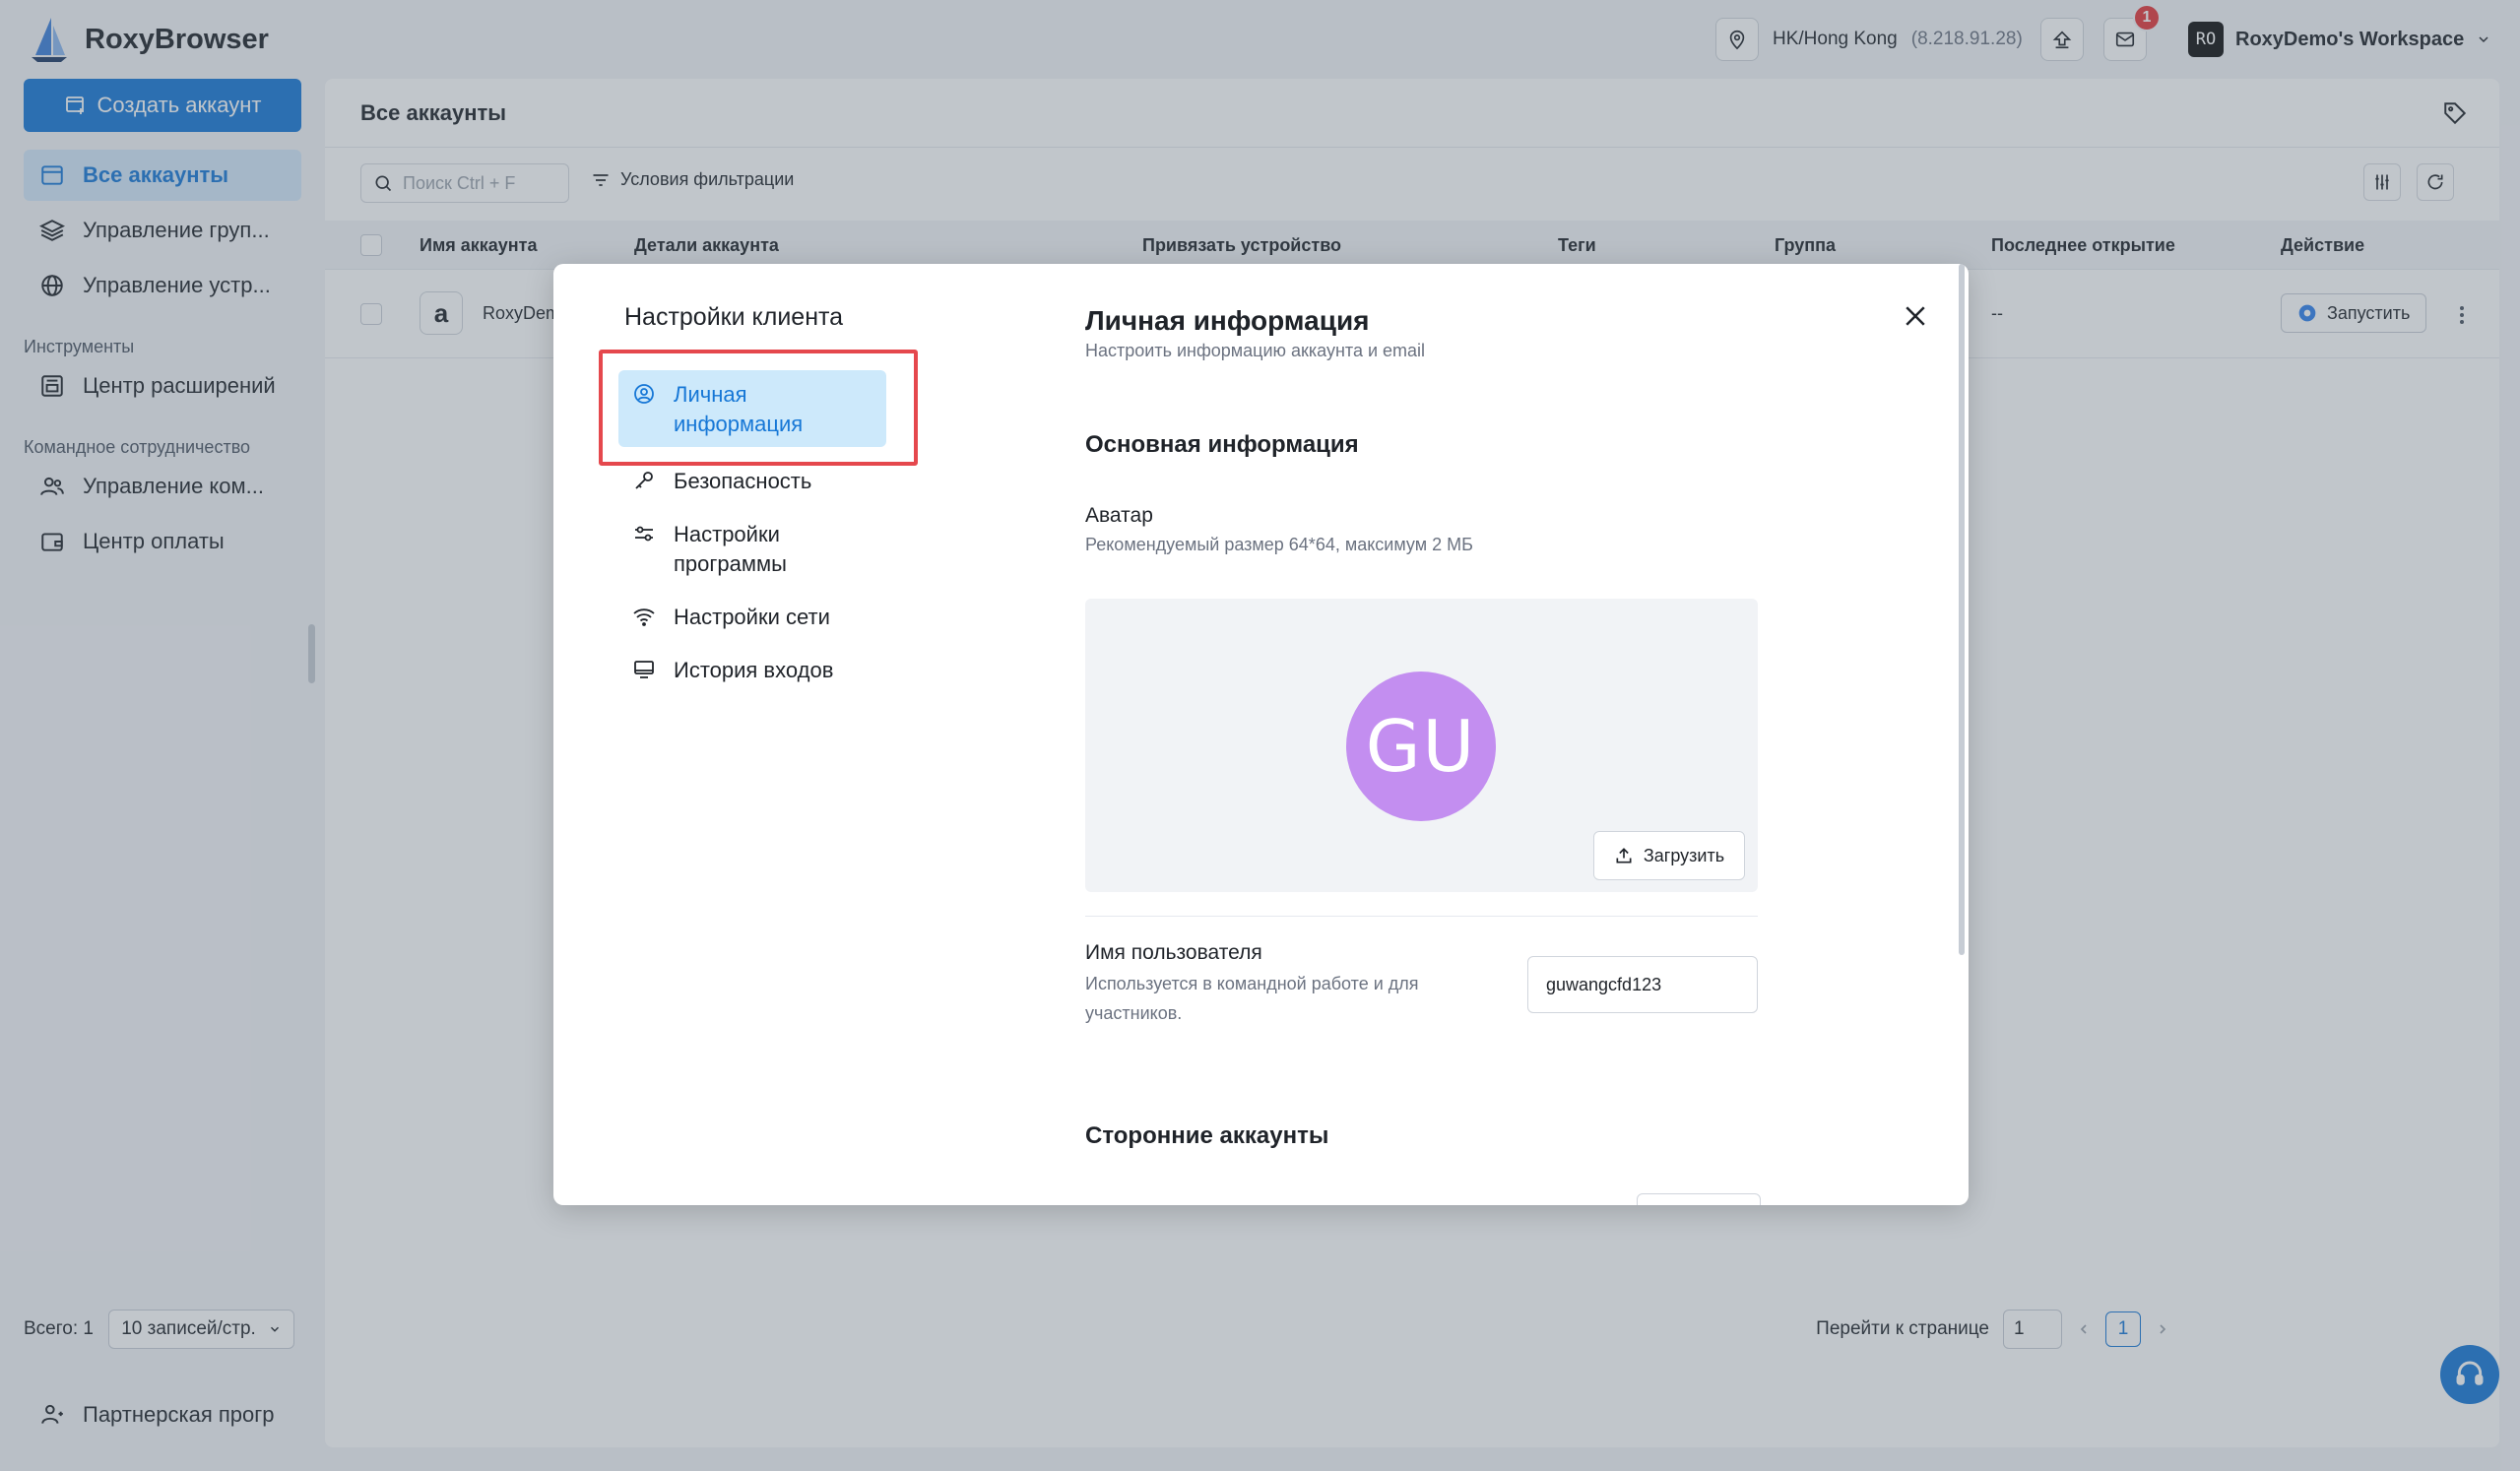  What do you see at coordinates (1119, 515) in the screenshot?
I see `avatar-label: Аватар` at bounding box center [1119, 515].